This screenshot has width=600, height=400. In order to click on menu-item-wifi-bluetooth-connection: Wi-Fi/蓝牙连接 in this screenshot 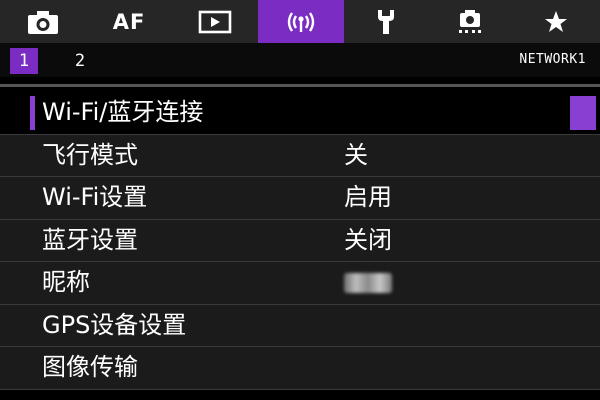, I will do `click(300, 113)`.